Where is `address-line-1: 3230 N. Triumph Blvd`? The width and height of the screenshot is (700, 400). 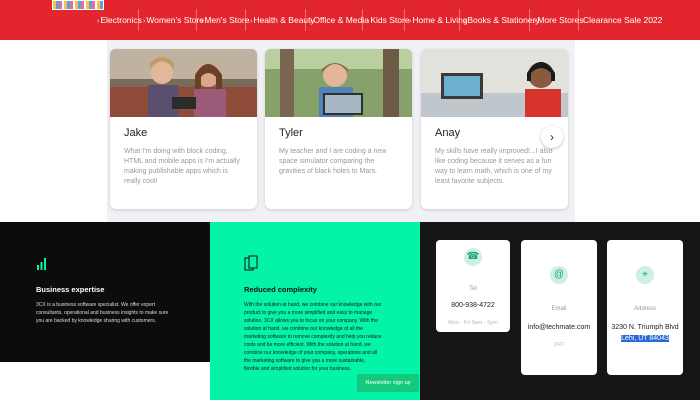
address-line-1: 3230 N. Triumph Blvd is located at coordinates (645, 327).